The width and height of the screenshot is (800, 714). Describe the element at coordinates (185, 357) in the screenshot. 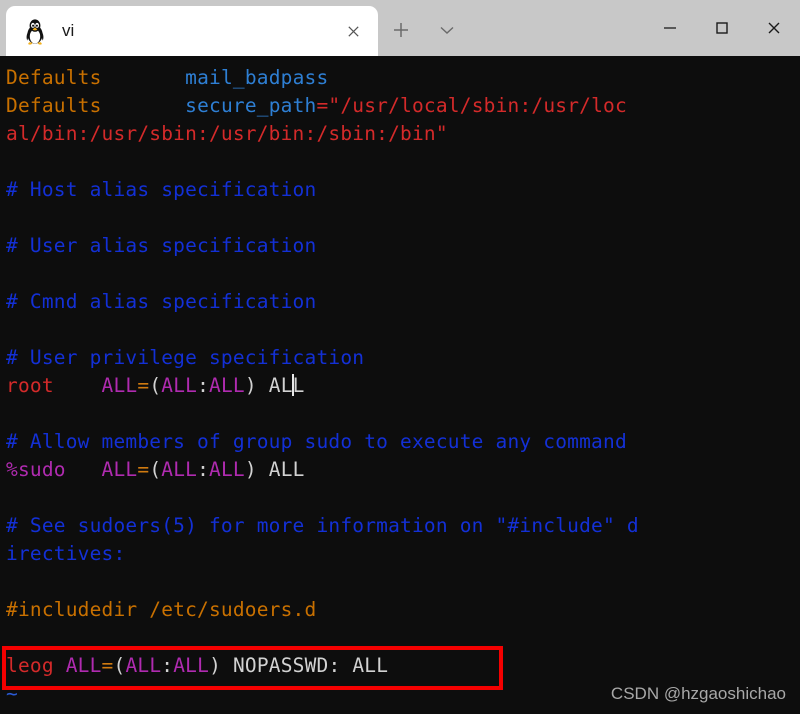

I see `terminal-text: # User privilege specification` at that location.